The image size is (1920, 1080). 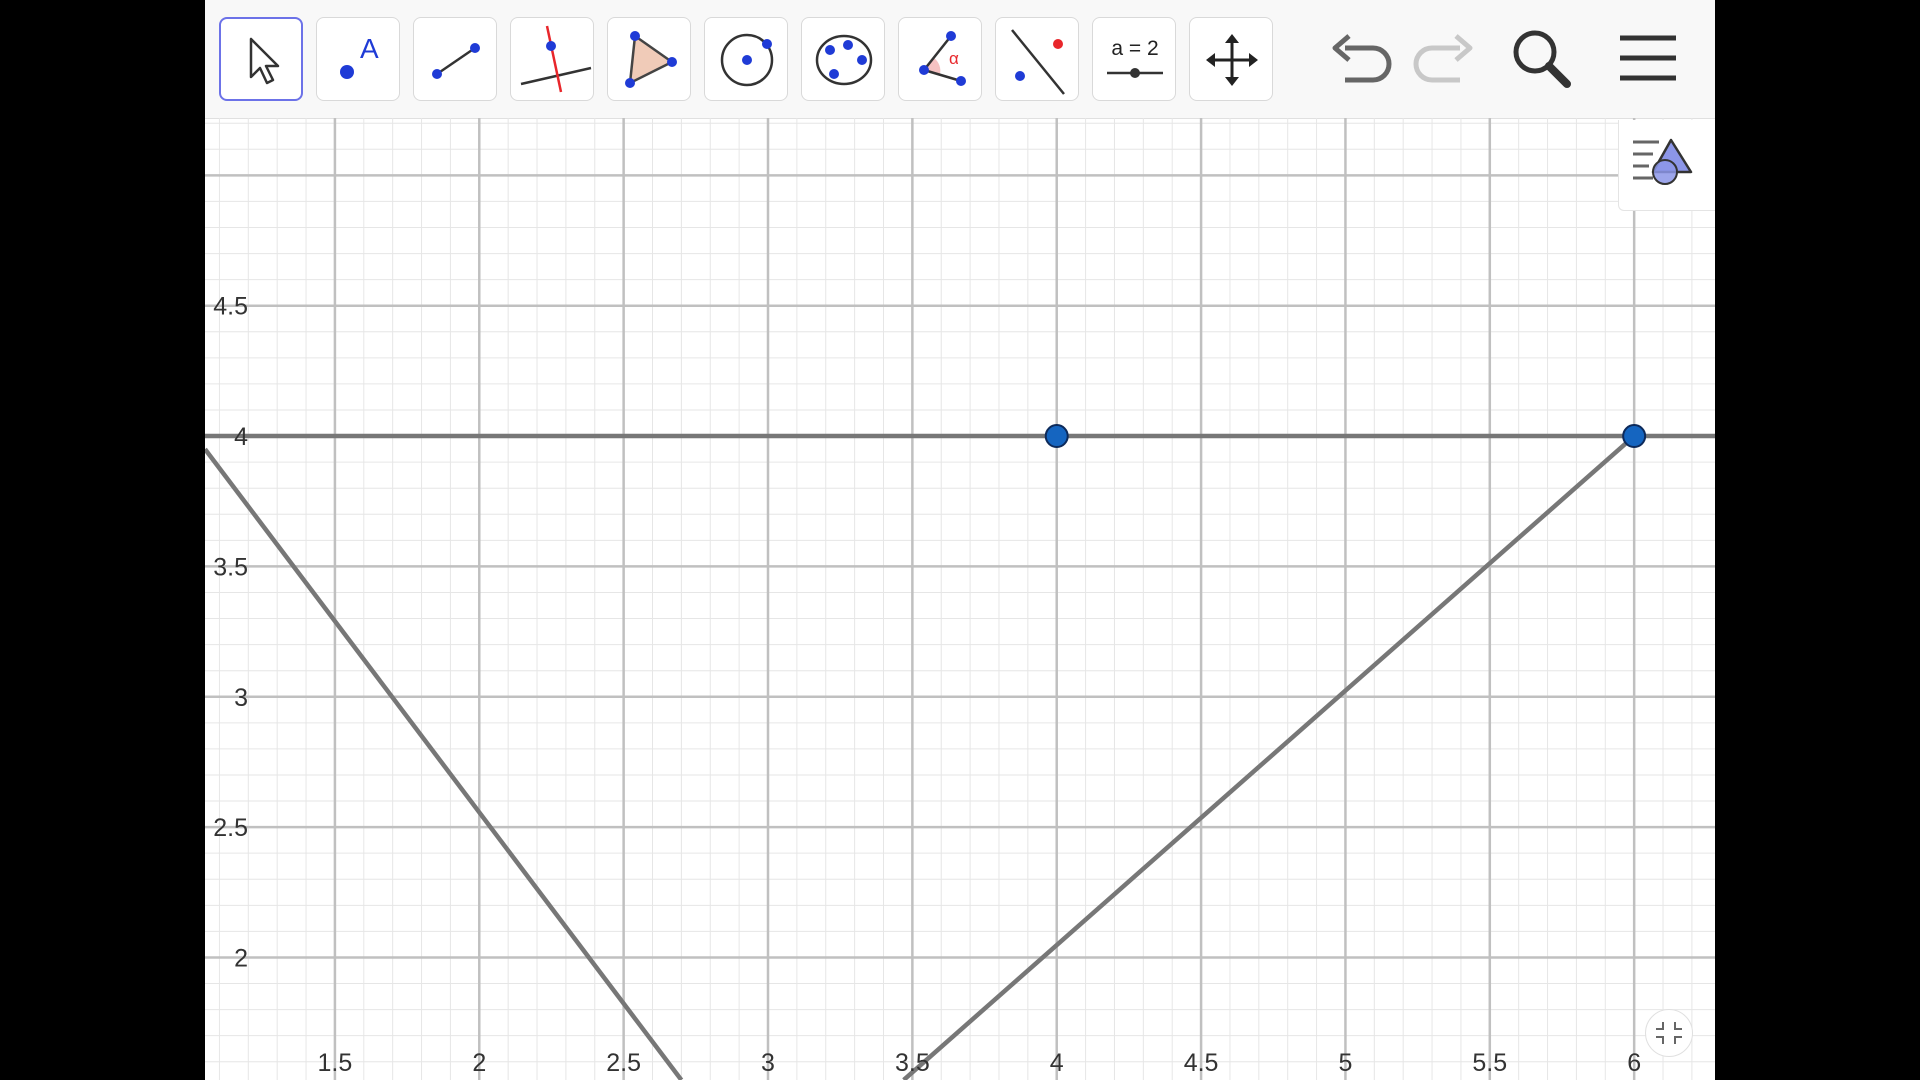 I want to click on main-menu-button, so click(x=1647, y=58).